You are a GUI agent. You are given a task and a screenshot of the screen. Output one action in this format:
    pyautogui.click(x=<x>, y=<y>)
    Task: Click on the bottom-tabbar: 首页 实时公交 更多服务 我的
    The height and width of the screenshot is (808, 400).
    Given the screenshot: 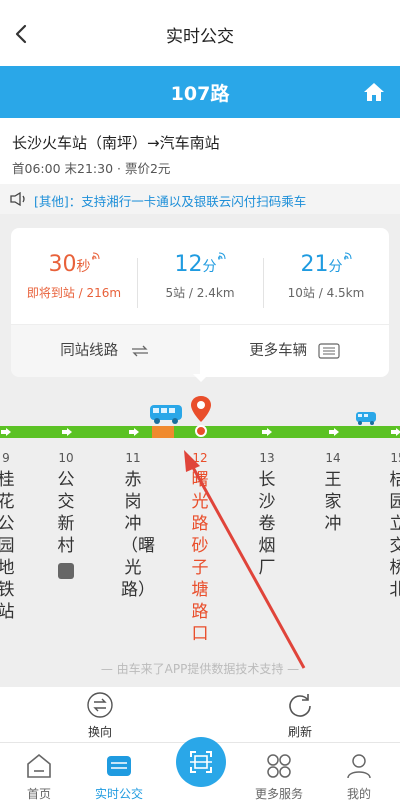 What is the action you would take?
    pyautogui.click(x=200, y=772)
    